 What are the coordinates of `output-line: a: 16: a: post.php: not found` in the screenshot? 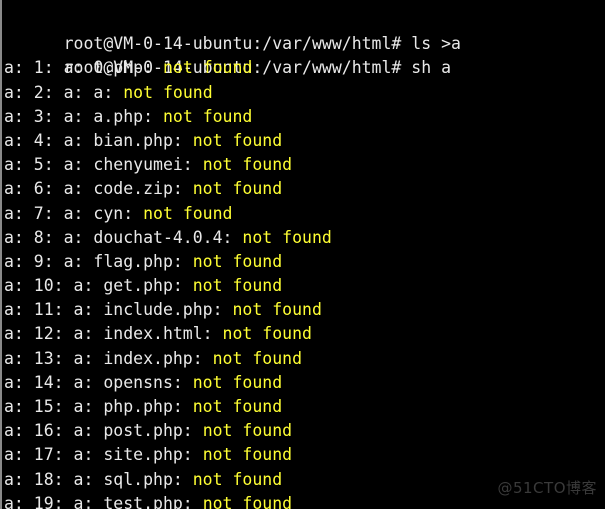 It's located at (232, 431).